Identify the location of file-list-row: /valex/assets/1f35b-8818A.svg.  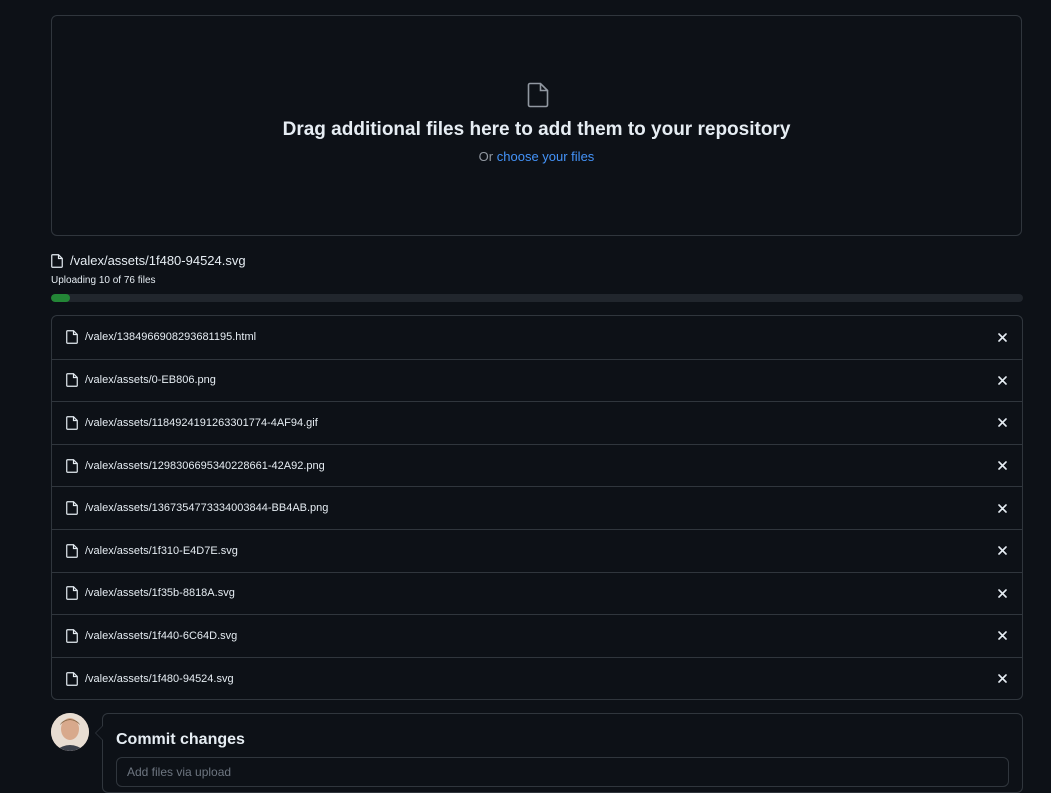
(537, 593).